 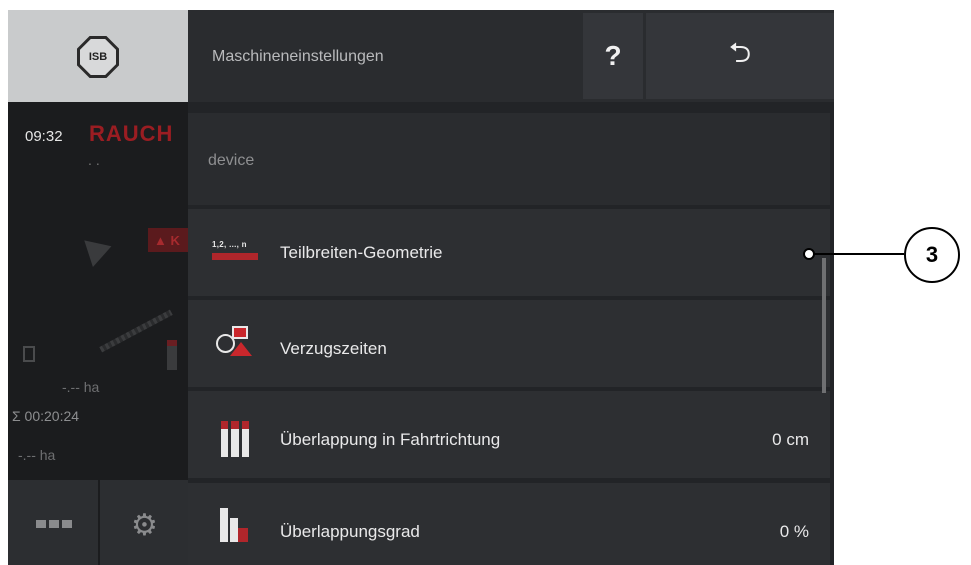 What do you see at coordinates (144, 525) in the screenshot?
I see `gear-icon: ⚙` at bounding box center [144, 525].